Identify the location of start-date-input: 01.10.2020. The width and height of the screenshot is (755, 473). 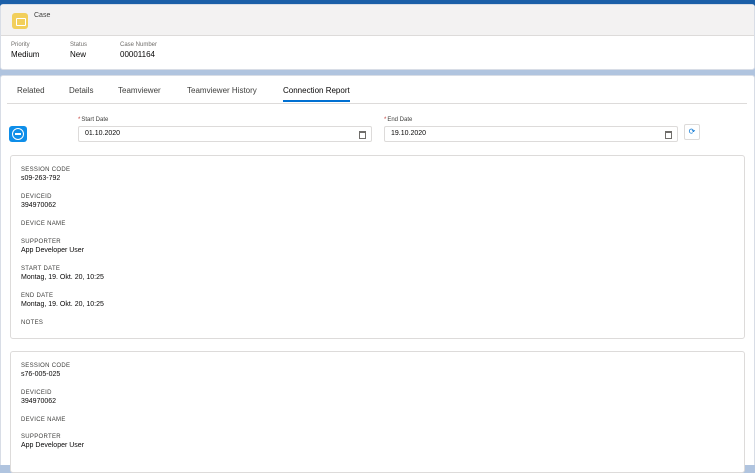
(225, 134).